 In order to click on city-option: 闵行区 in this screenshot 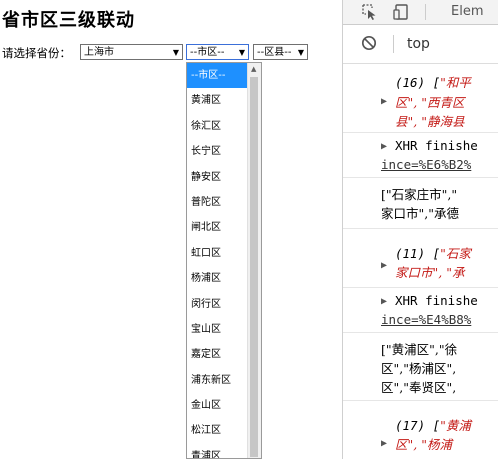, I will do `click(218, 304)`.